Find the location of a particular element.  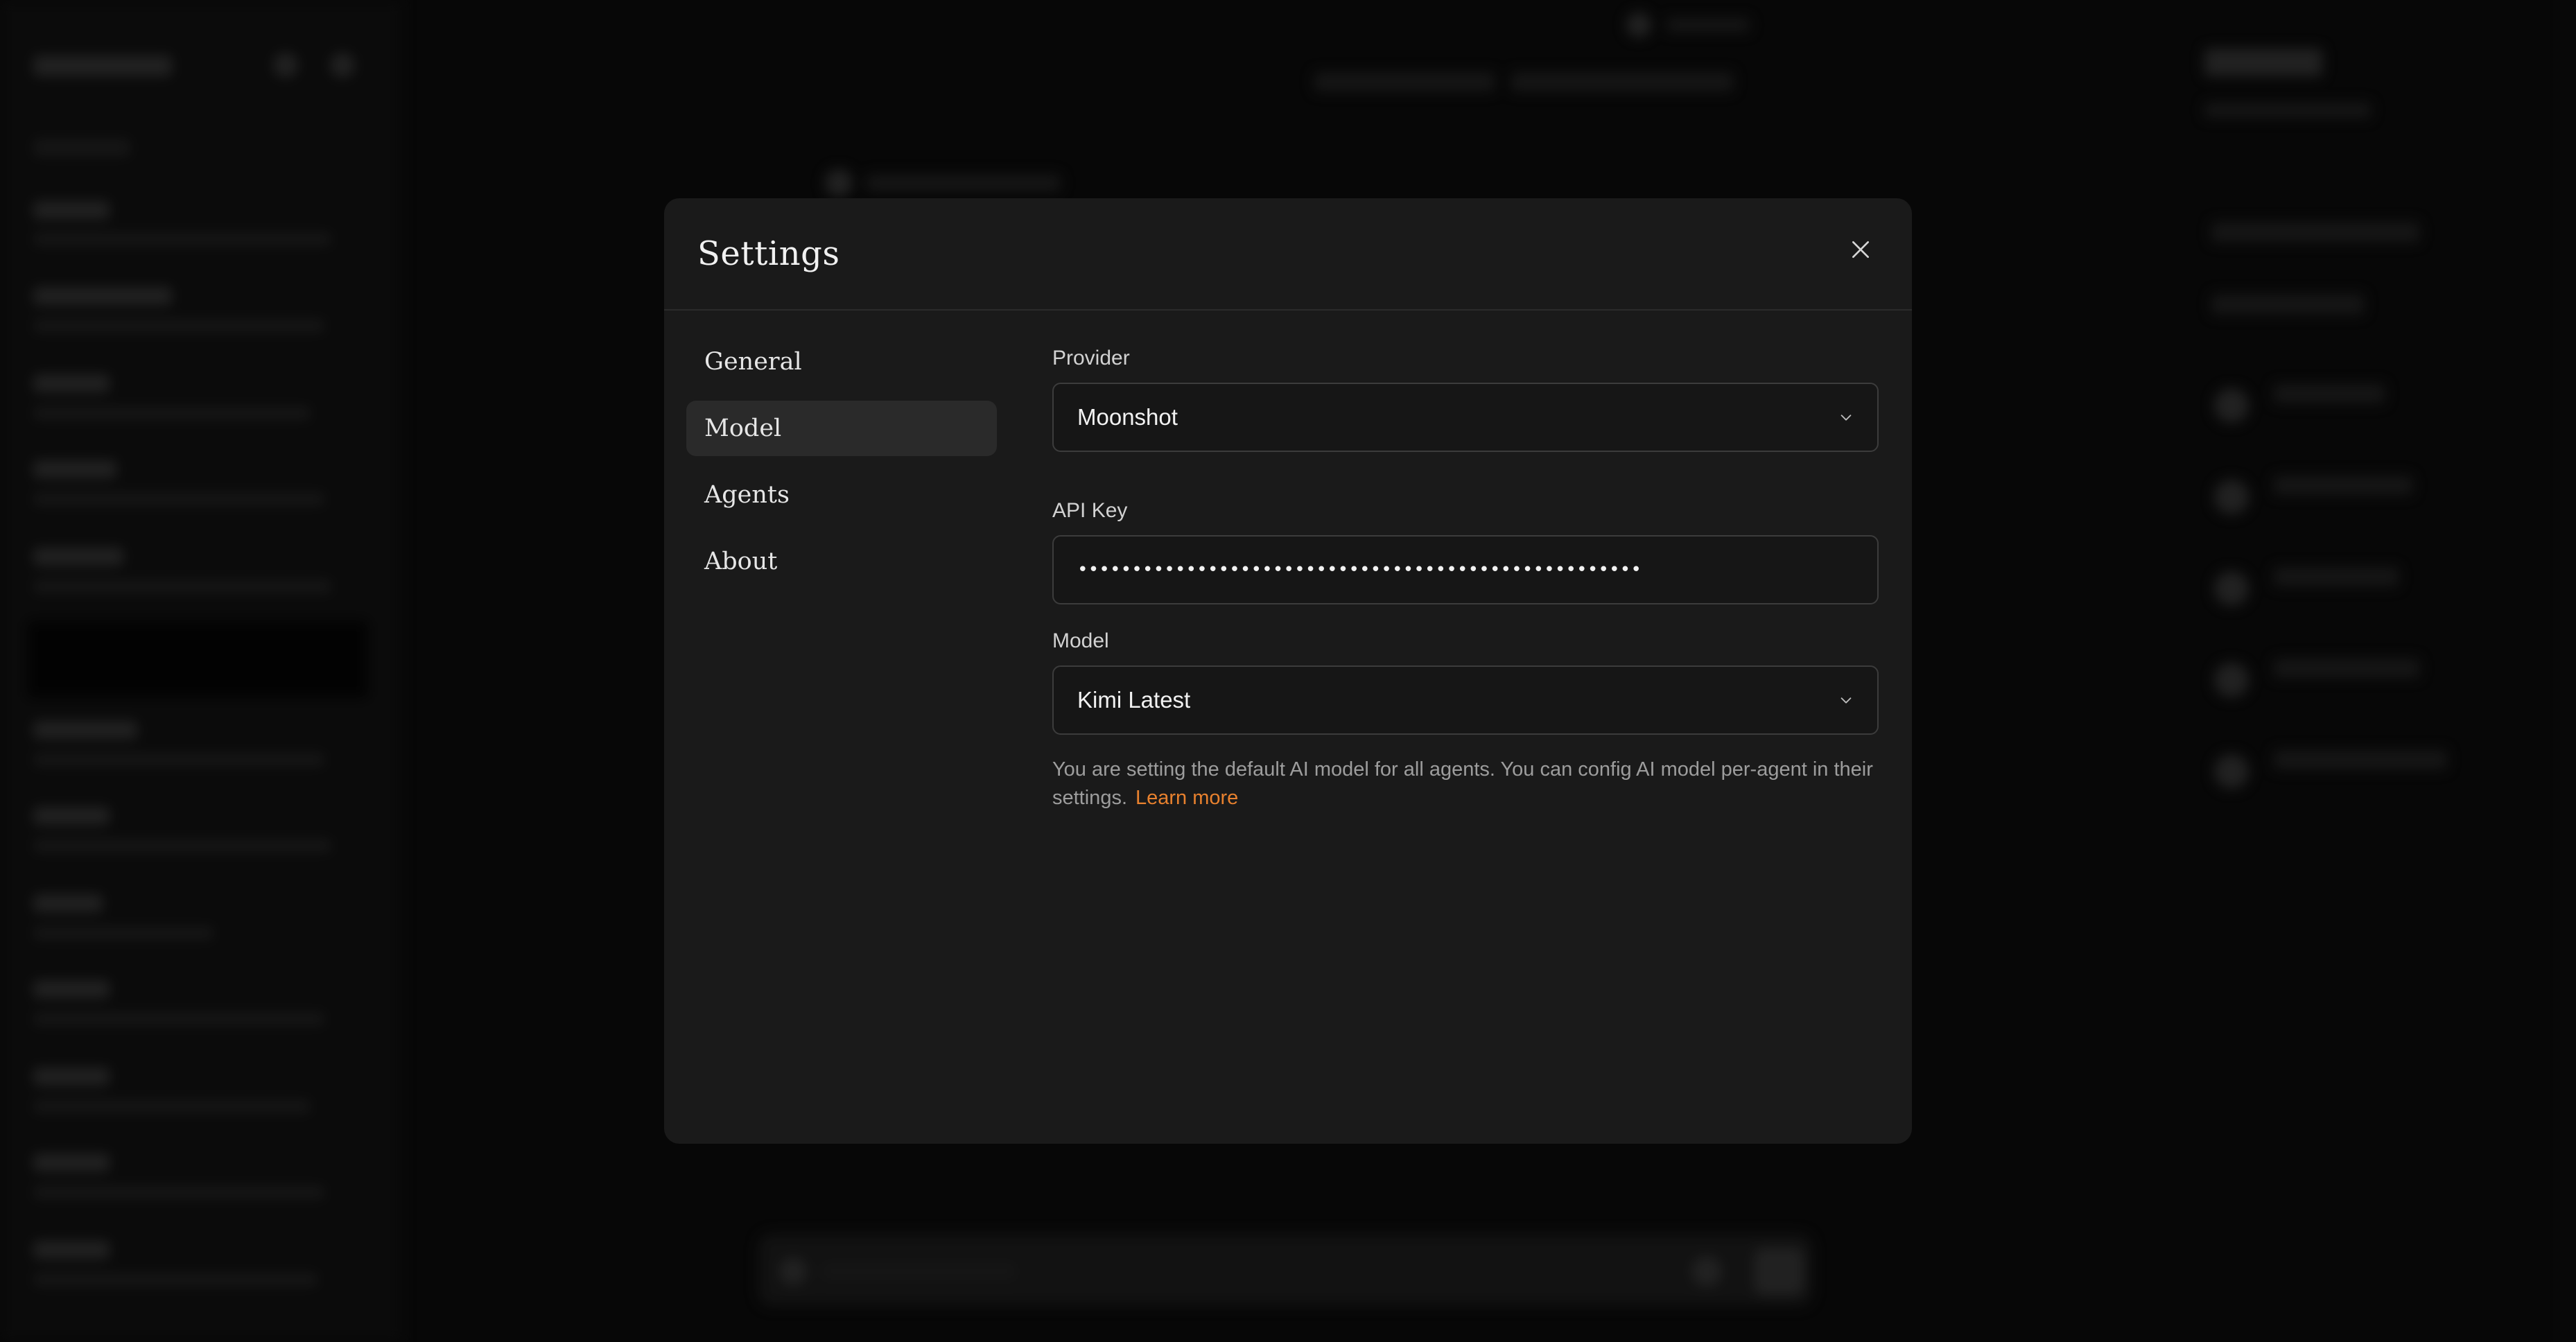

nav-item-general: General is located at coordinates (841, 362).